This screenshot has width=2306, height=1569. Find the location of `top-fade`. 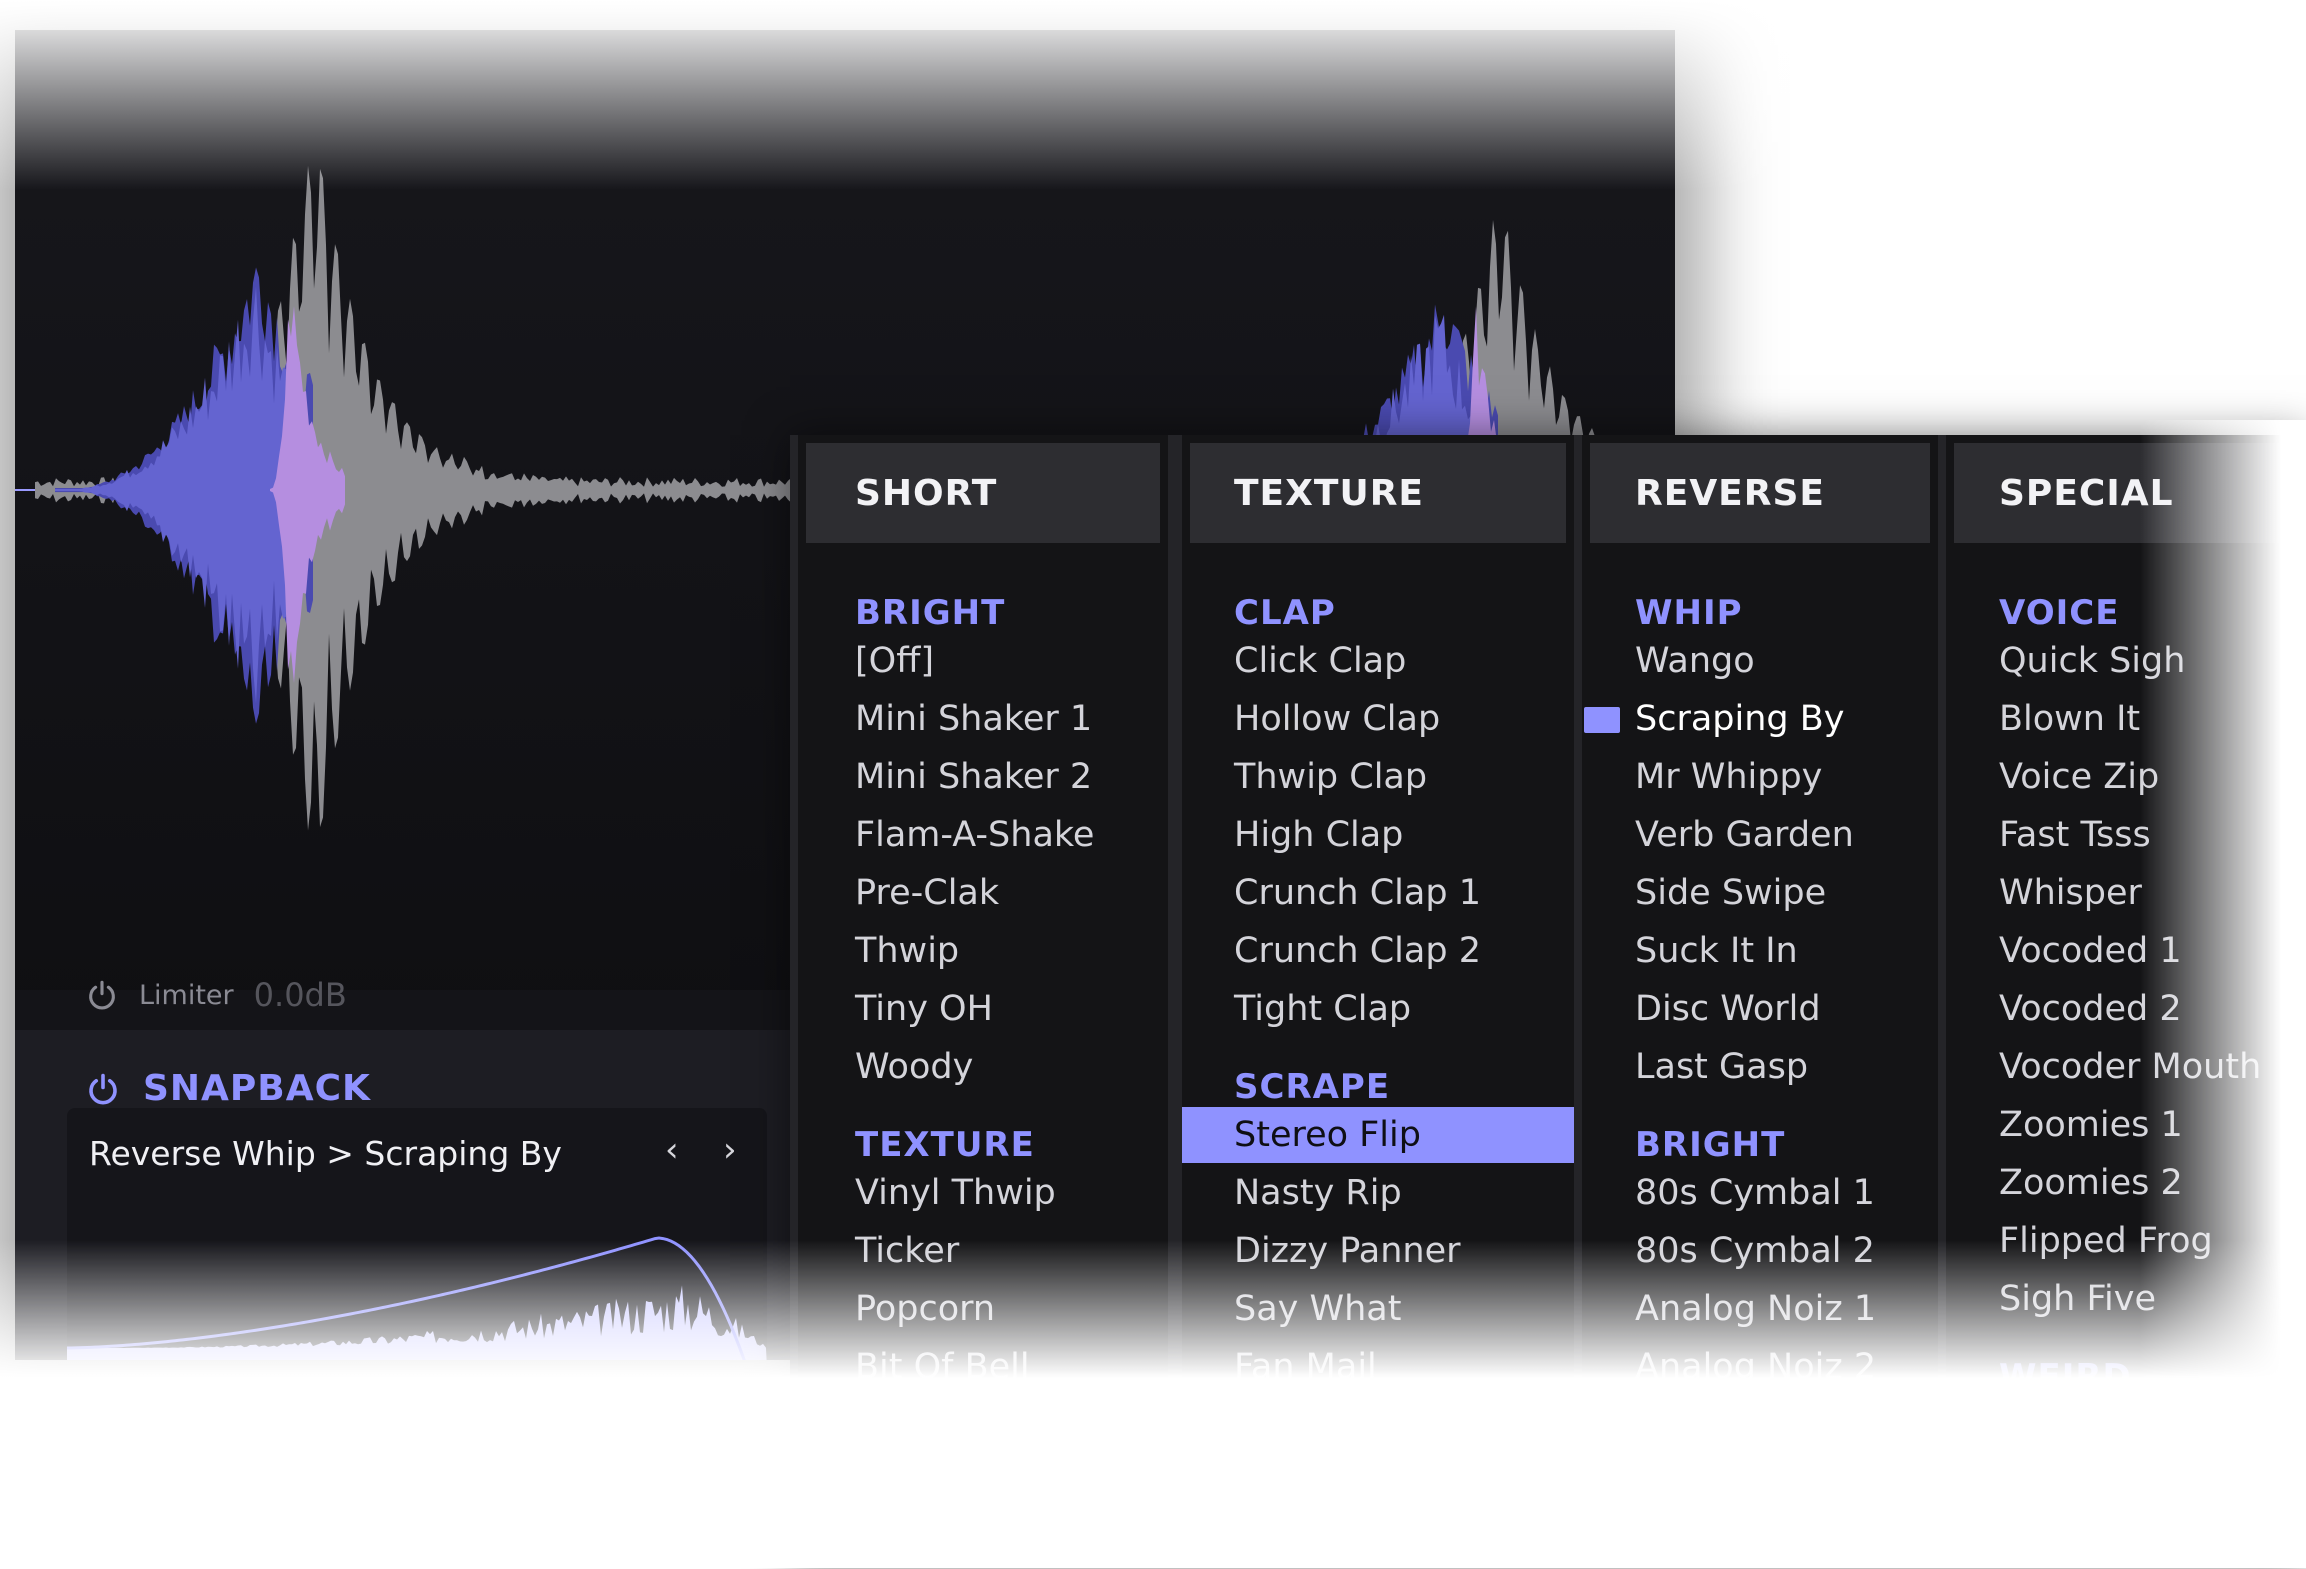

top-fade is located at coordinates (1153, 95).